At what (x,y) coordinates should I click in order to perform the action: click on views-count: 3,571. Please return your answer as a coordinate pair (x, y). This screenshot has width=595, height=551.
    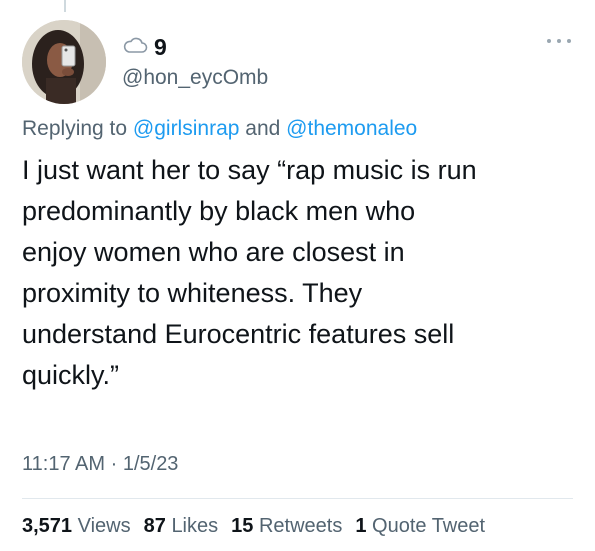
    Looking at the image, I should click on (47, 526).